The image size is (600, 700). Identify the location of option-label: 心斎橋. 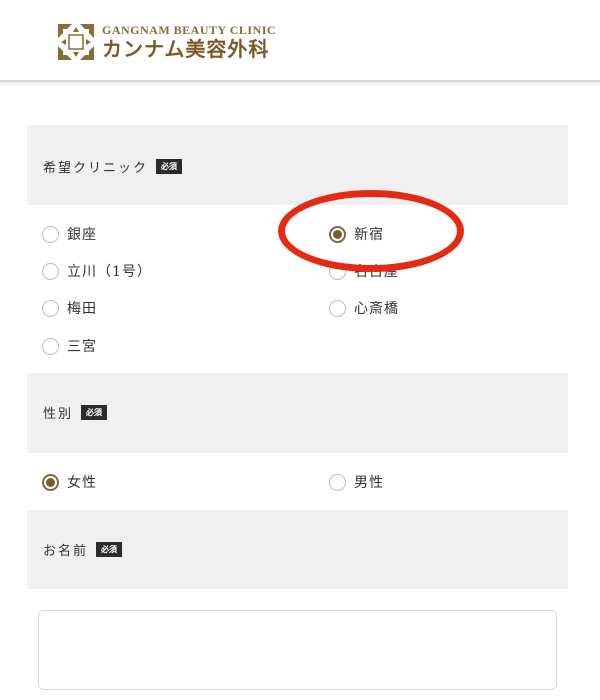
(376, 309).